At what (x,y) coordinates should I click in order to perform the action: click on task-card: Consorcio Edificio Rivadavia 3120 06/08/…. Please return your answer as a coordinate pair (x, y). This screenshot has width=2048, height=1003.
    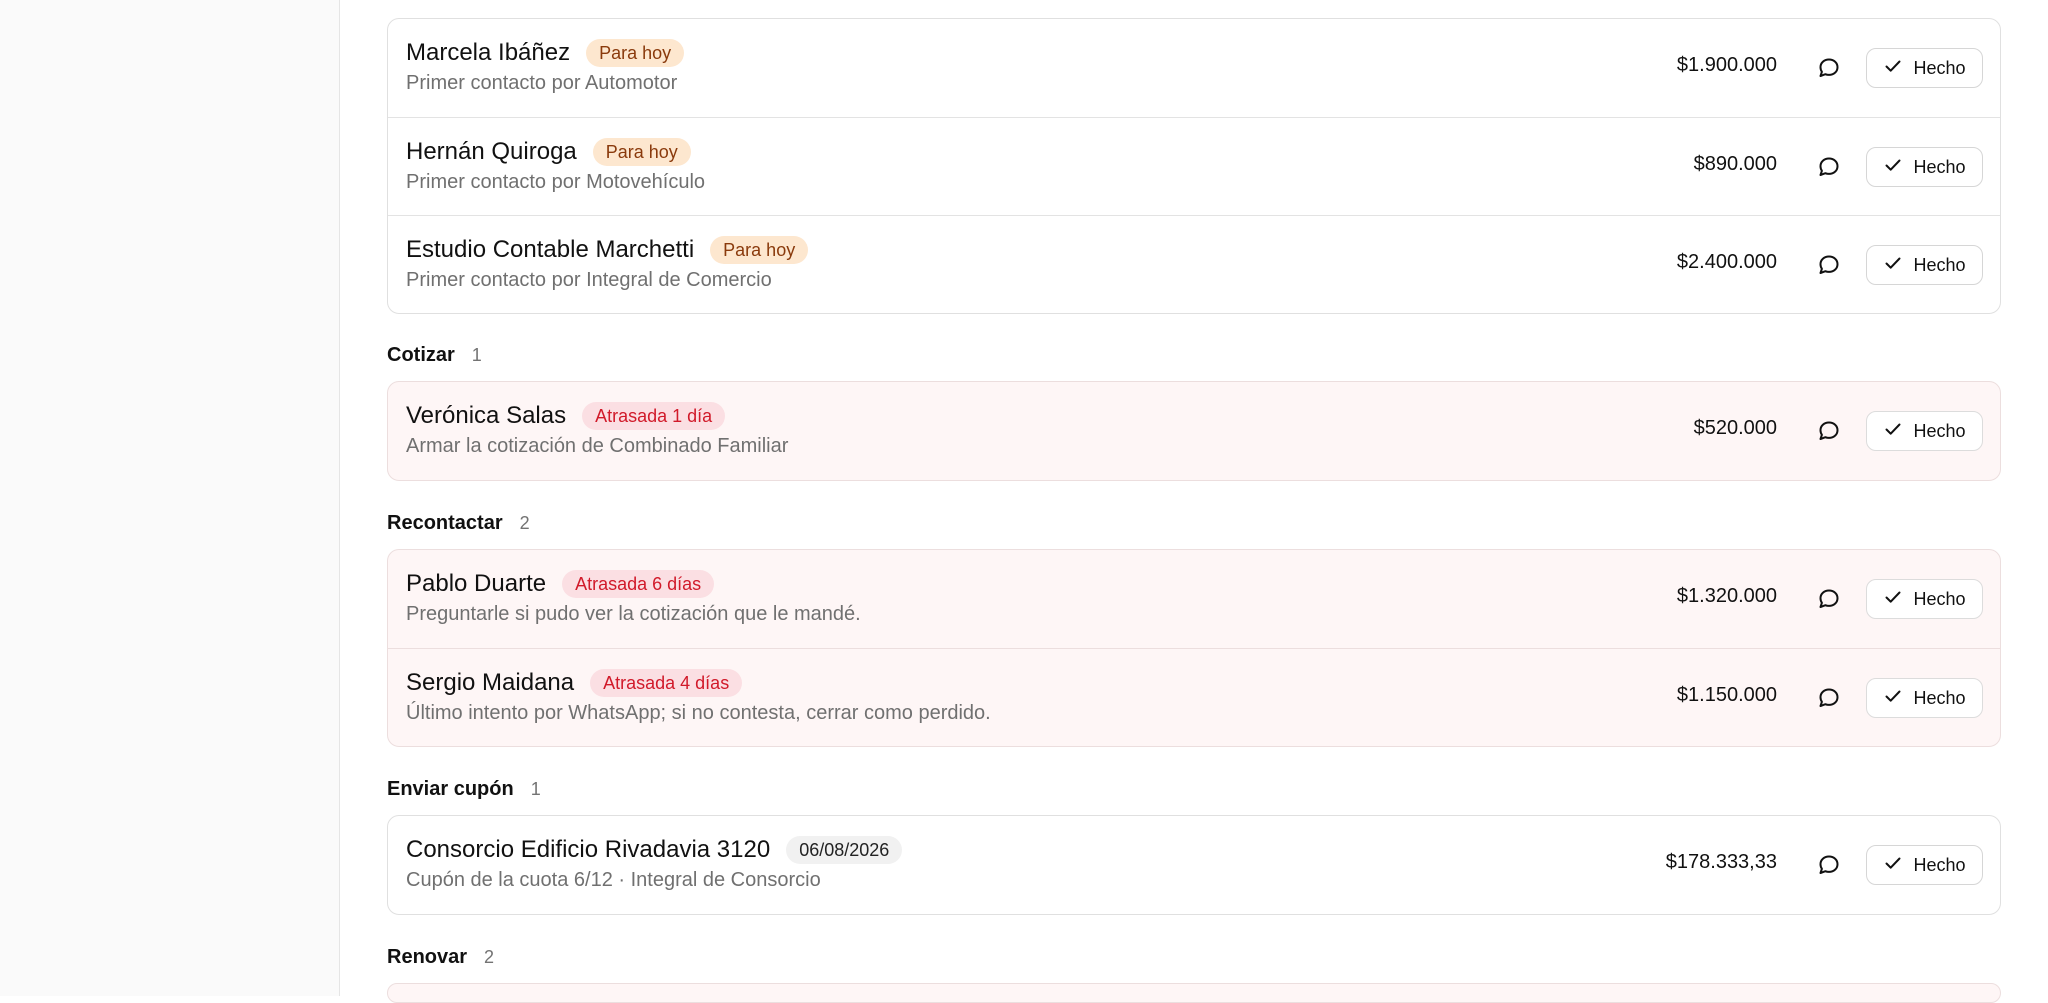
    Looking at the image, I should click on (1194, 865).